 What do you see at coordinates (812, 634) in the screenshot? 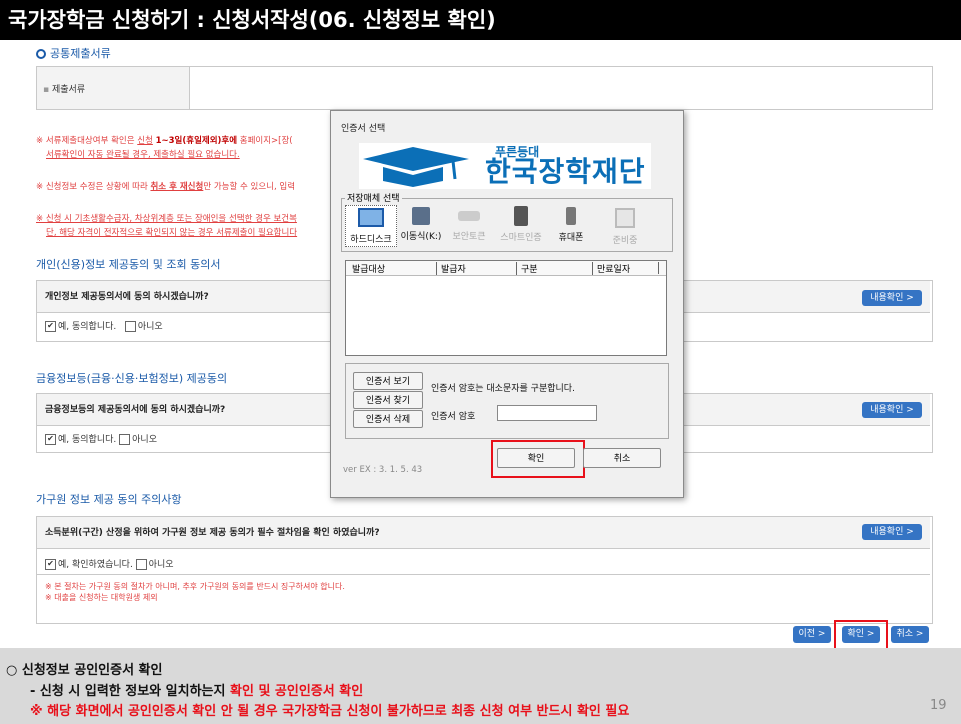
I see `prev-button: 이전 >` at bounding box center [812, 634].